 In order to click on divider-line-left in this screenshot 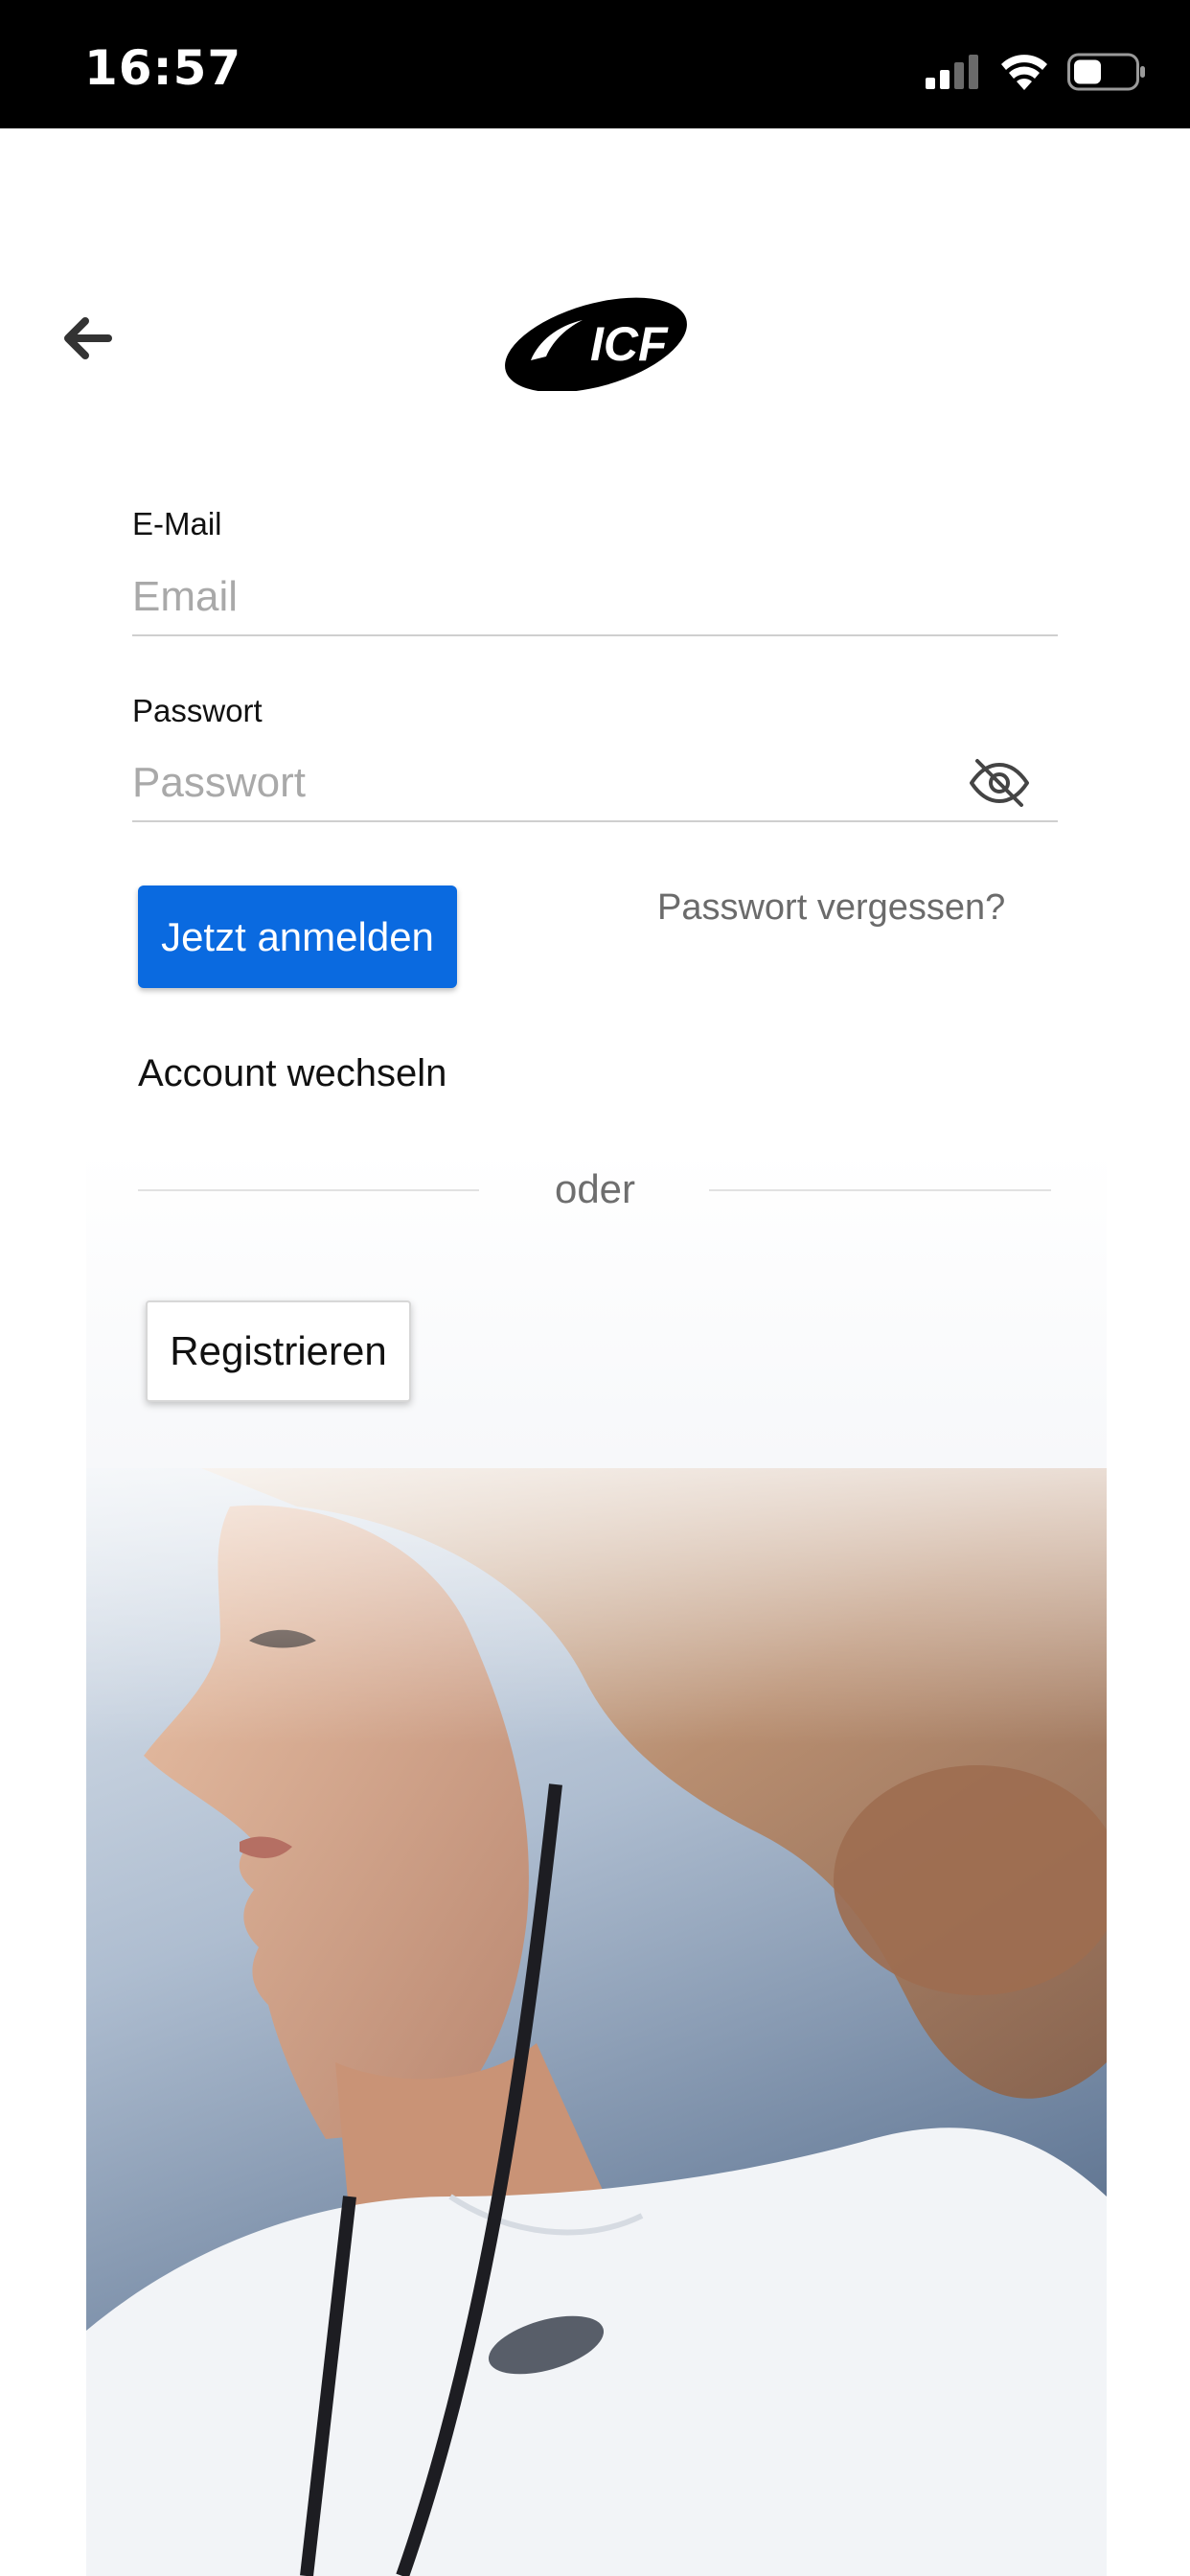, I will do `click(309, 1190)`.